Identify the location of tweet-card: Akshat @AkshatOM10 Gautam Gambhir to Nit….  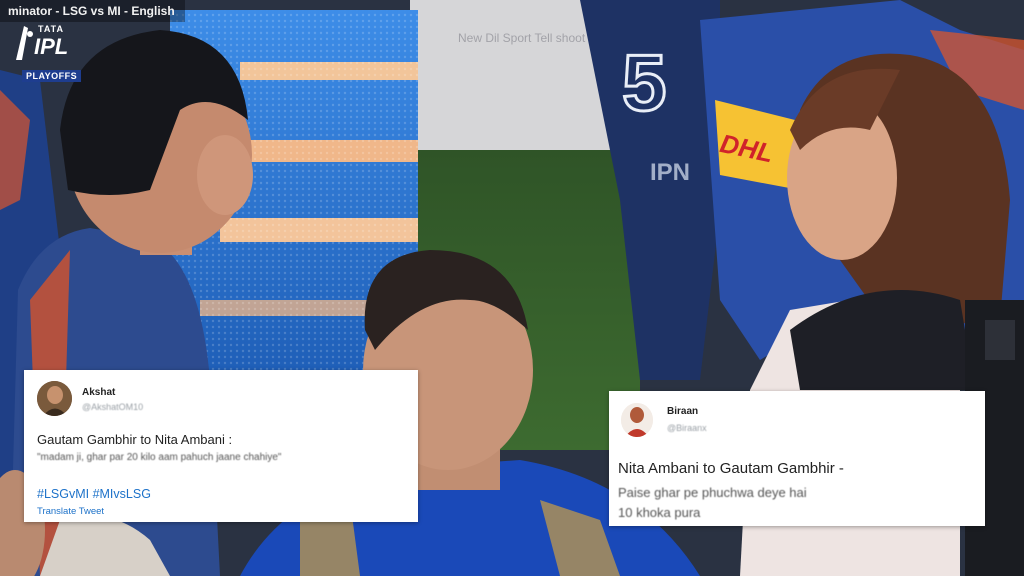
(221, 446).